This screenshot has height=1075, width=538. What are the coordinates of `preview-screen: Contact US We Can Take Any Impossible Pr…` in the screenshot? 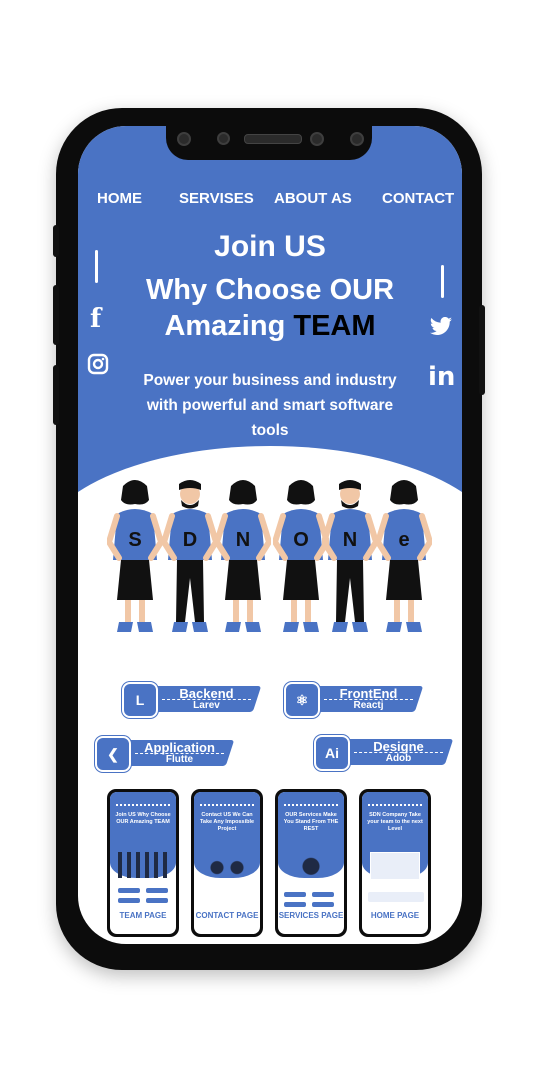 It's located at (227, 863).